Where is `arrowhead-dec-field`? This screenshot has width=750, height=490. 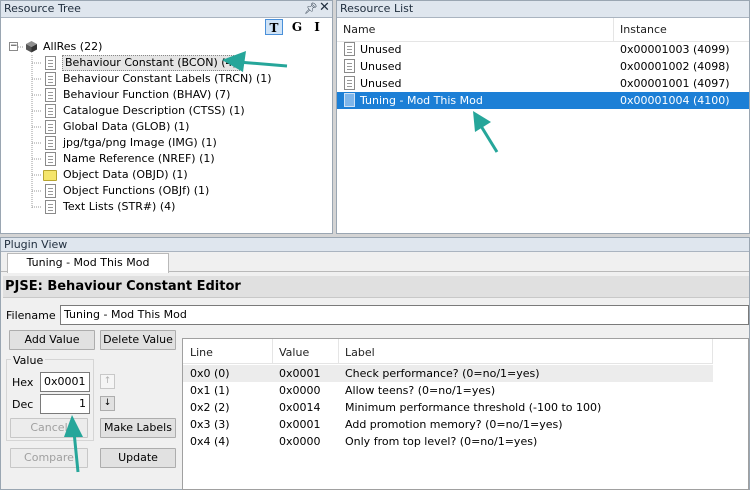
arrowhead-dec-field is located at coordinates (73, 426).